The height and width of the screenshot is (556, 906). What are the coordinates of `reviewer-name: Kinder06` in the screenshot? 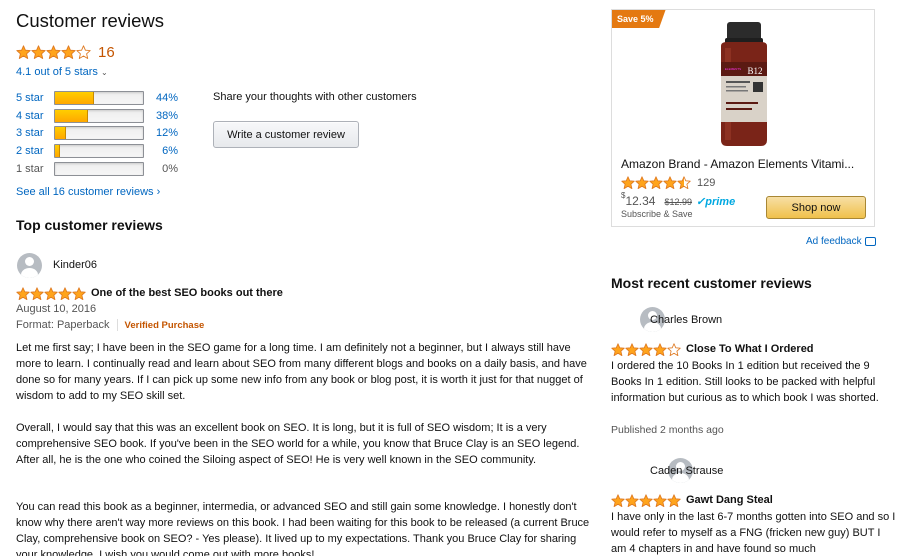 It's located at (75, 265).